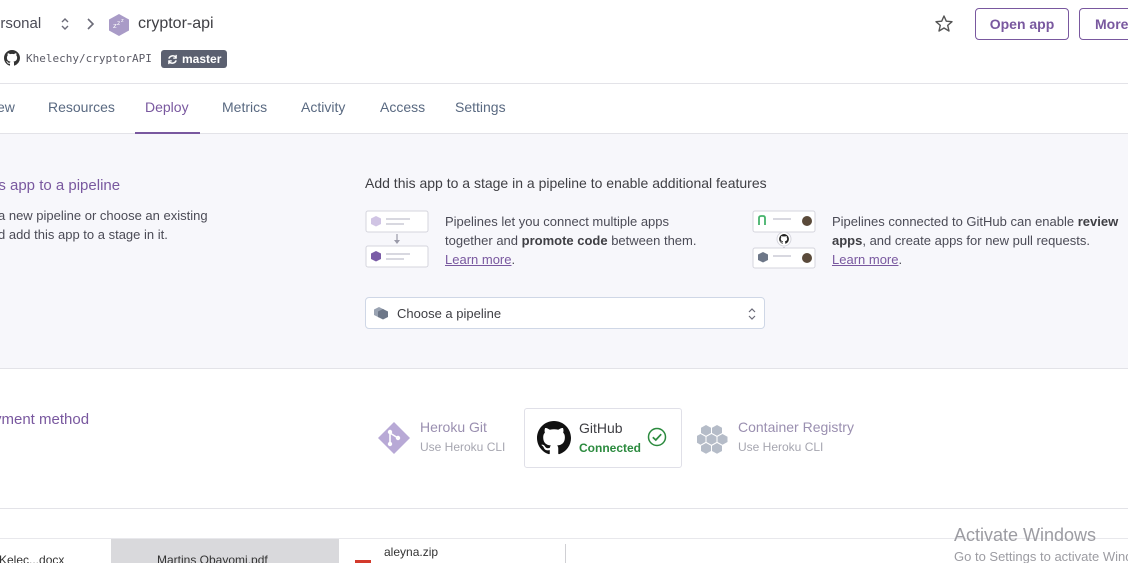 This screenshot has height=563, width=1128. What do you see at coordinates (60, 185) in the screenshot?
I see `pipeline-section-title: is app to a pipeline` at bounding box center [60, 185].